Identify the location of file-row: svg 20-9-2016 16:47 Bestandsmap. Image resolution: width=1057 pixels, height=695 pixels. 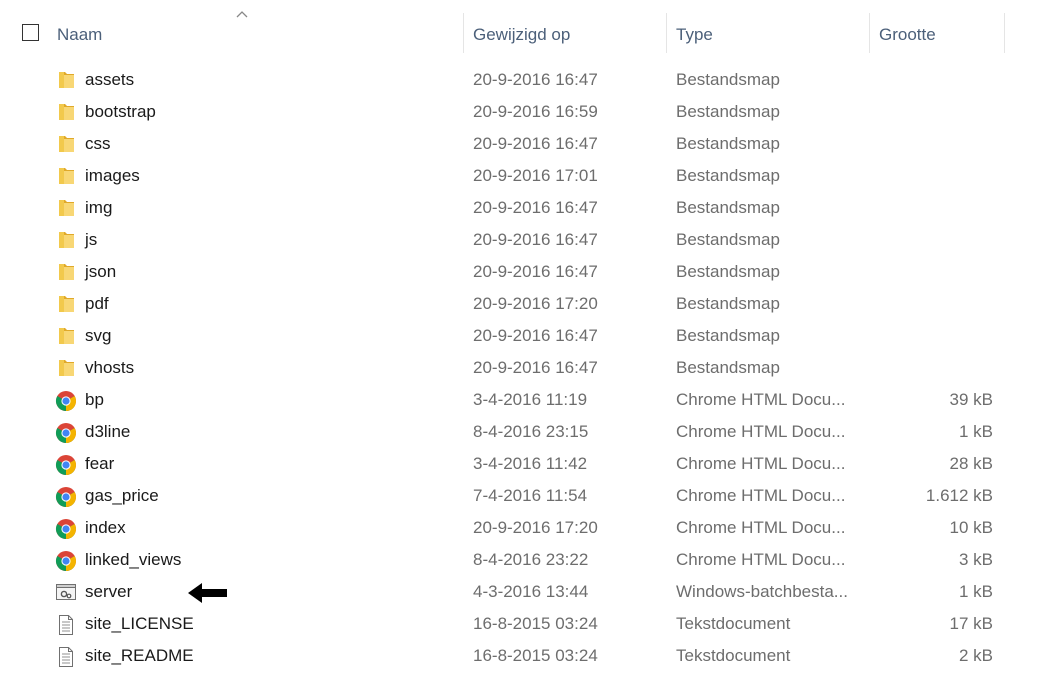
(528, 336).